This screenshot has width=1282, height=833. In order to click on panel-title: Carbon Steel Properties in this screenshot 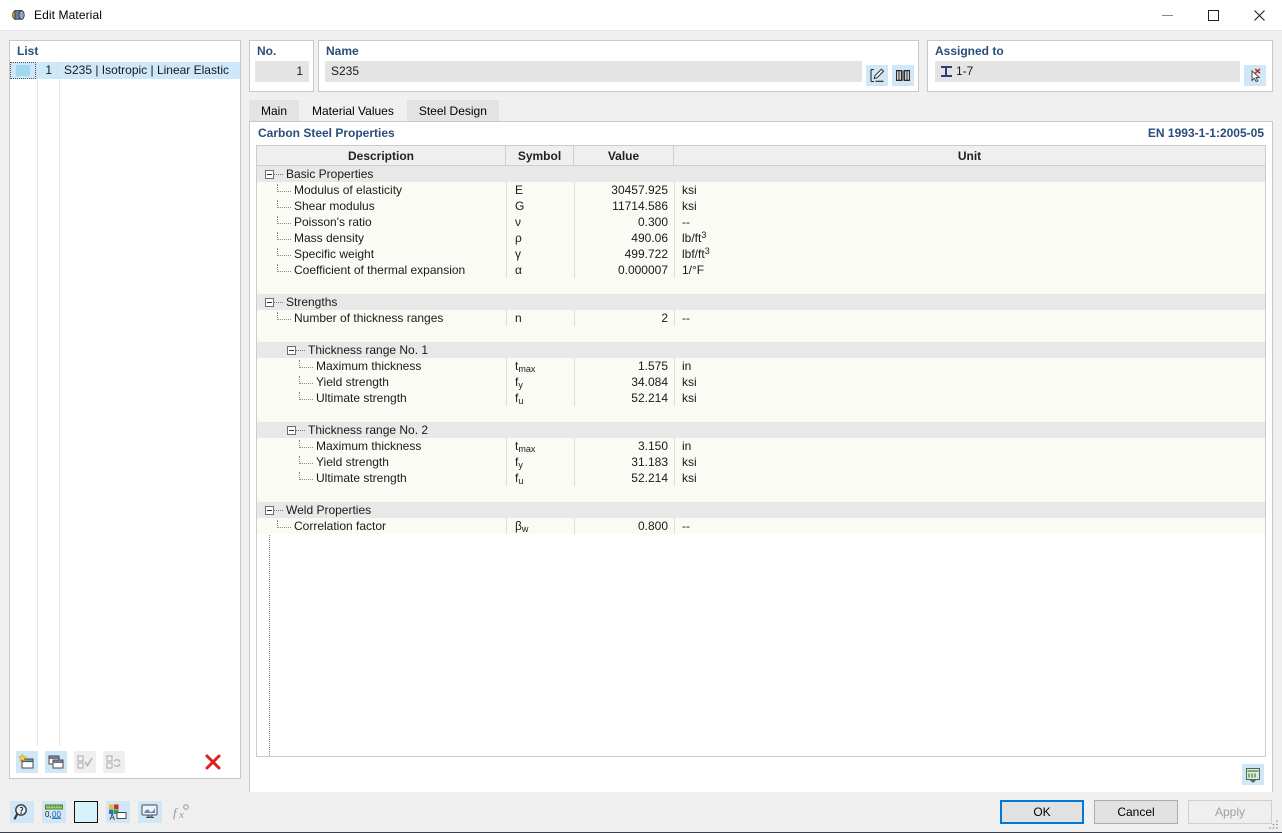, I will do `click(326, 133)`.